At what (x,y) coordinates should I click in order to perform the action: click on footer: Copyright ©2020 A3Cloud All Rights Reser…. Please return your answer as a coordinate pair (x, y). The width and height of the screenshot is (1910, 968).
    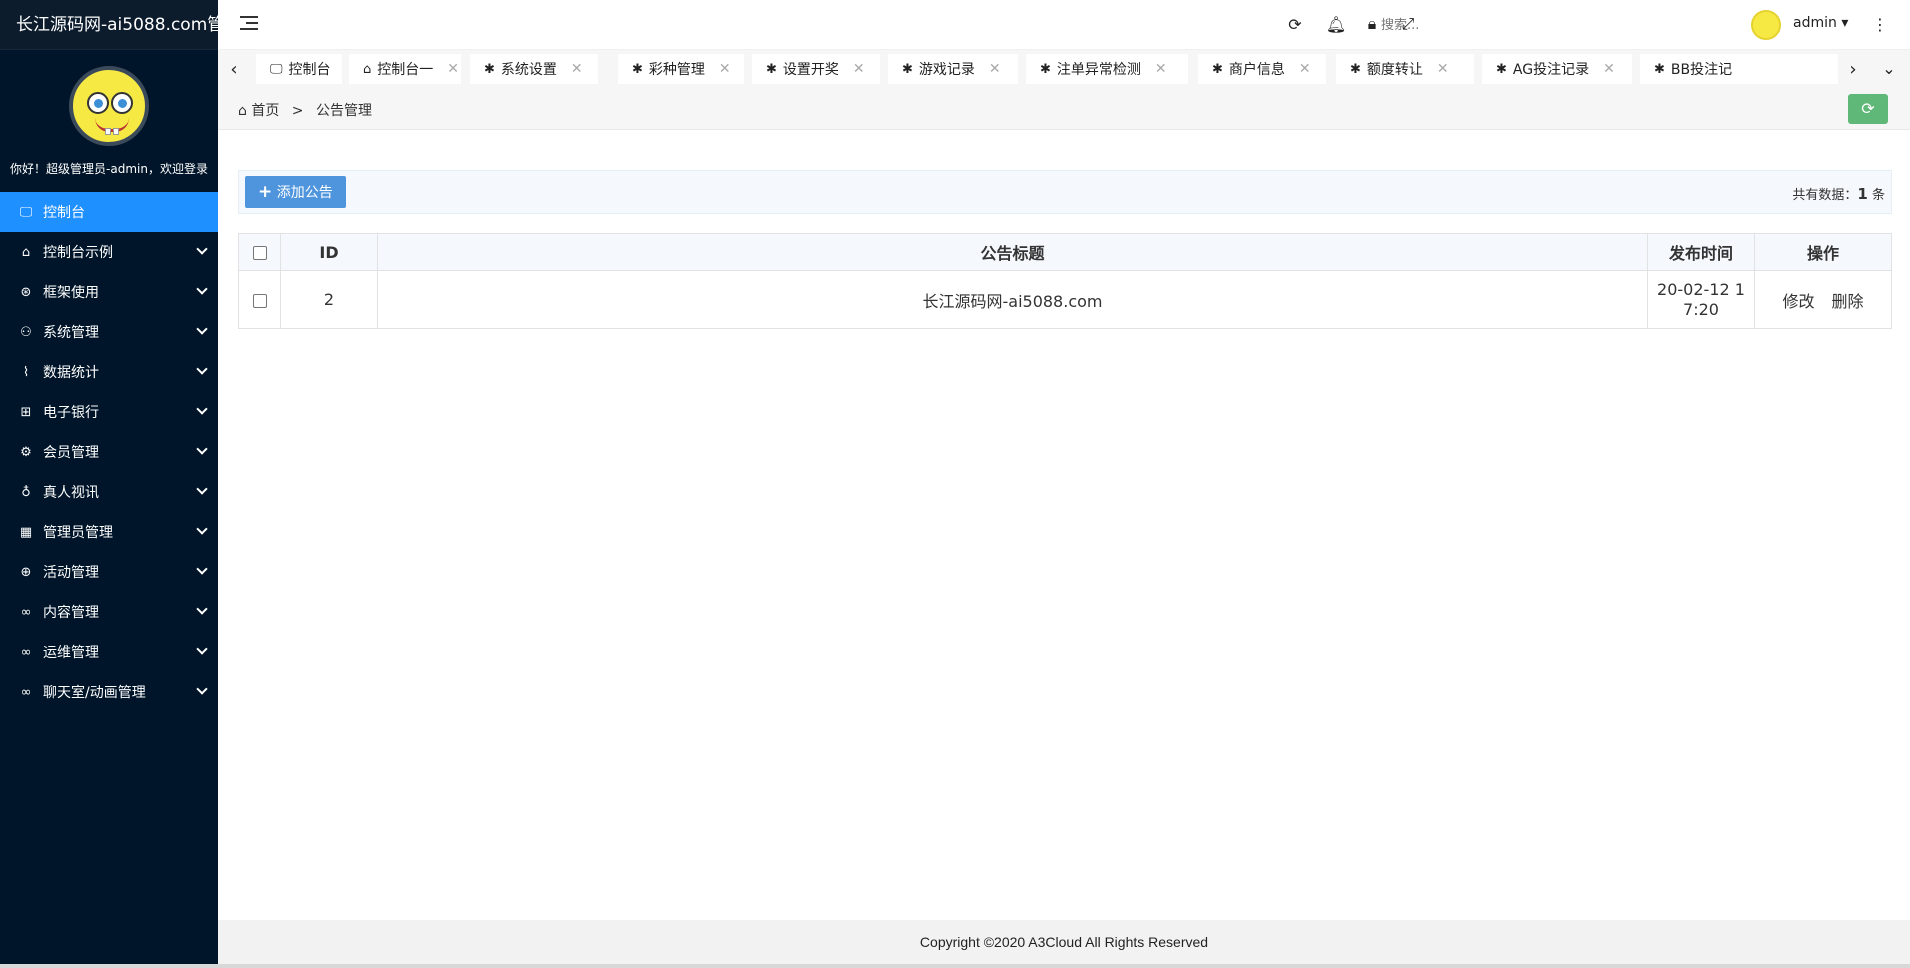
    Looking at the image, I should click on (1064, 942).